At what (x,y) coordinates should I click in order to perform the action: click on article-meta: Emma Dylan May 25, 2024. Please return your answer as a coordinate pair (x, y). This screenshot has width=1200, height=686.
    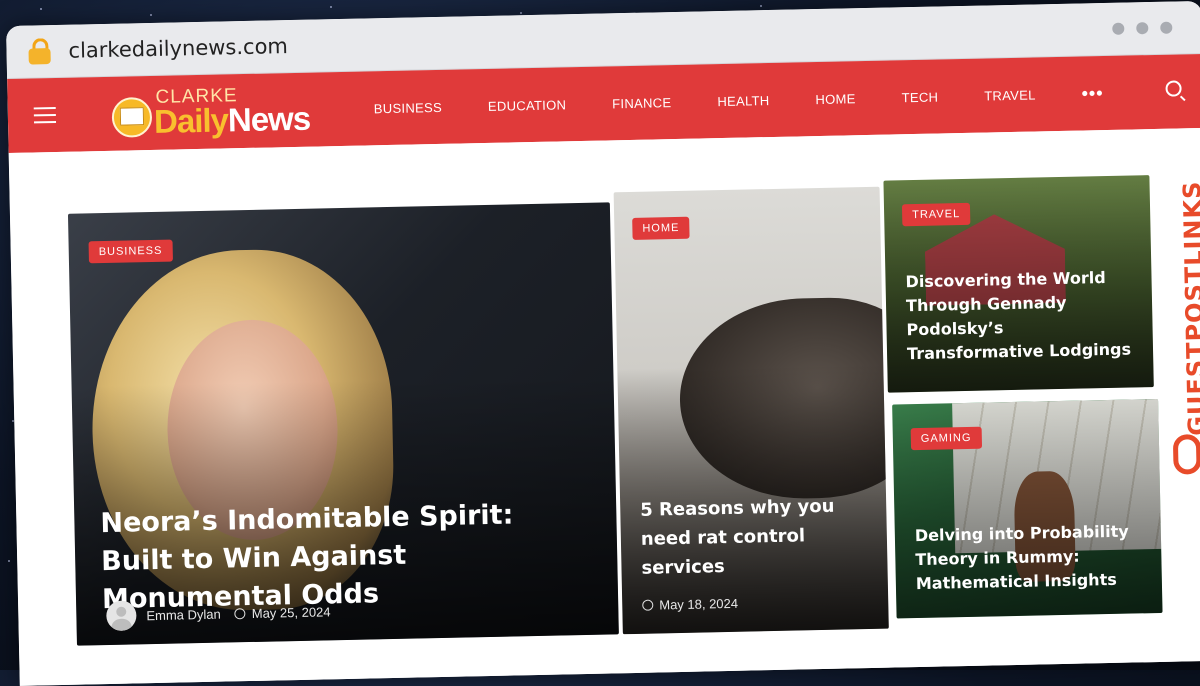
    Looking at the image, I should click on (218, 614).